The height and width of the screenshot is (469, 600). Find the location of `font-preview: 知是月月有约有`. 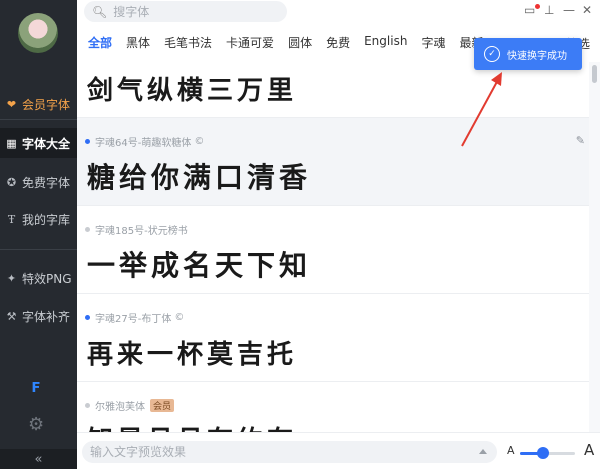

font-preview: 知是月月有约有 is located at coordinates (192, 426).